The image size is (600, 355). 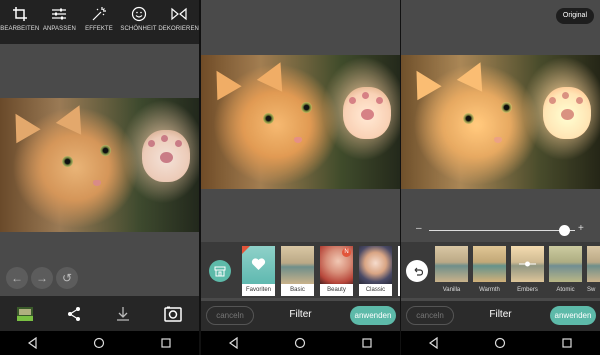 What do you see at coordinates (99, 14) in the screenshot?
I see `sparkle-icon` at bounding box center [99, 14].